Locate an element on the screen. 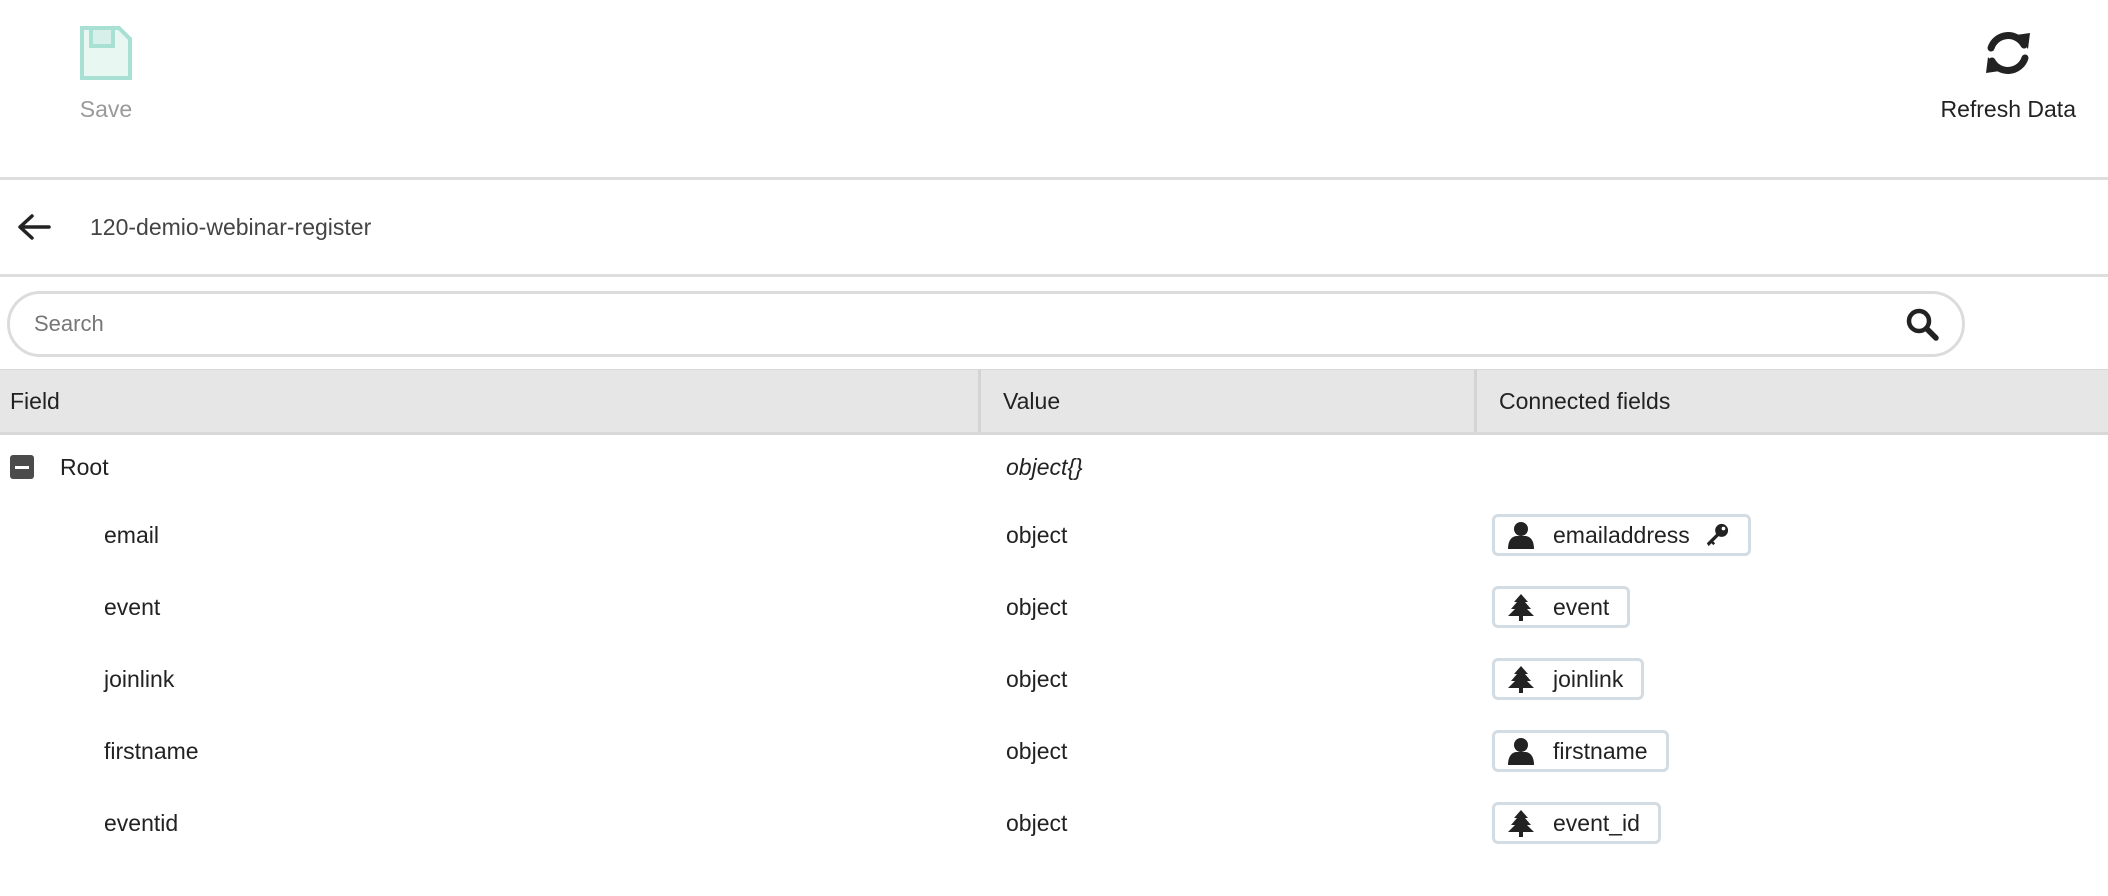 This screenshot has width=2108, height=896. table-row: joinlink object joinlink is located at coordinates (1054, 679).